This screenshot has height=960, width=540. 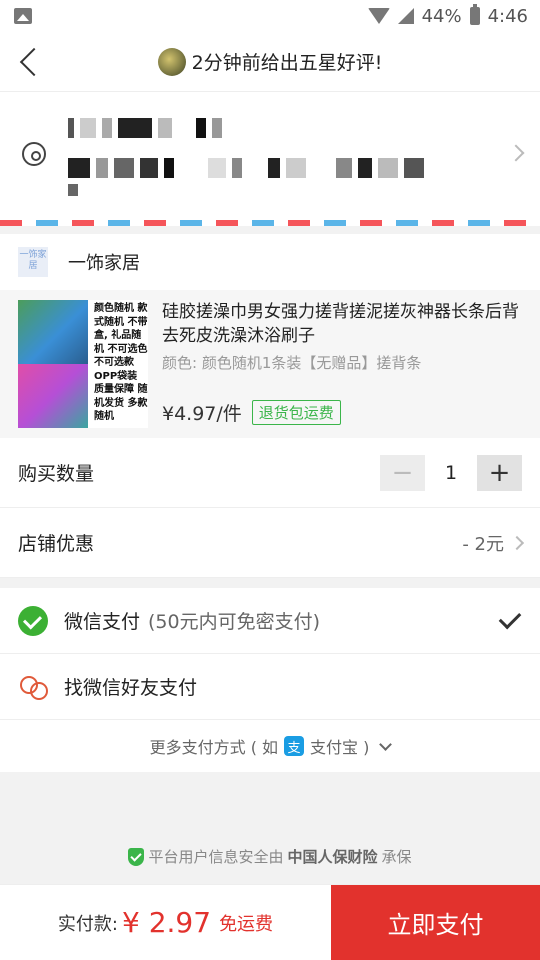 I want to click on security-notice: 平台用户信息安全由 中国人保财险 承保, so click(x=270, y=856).